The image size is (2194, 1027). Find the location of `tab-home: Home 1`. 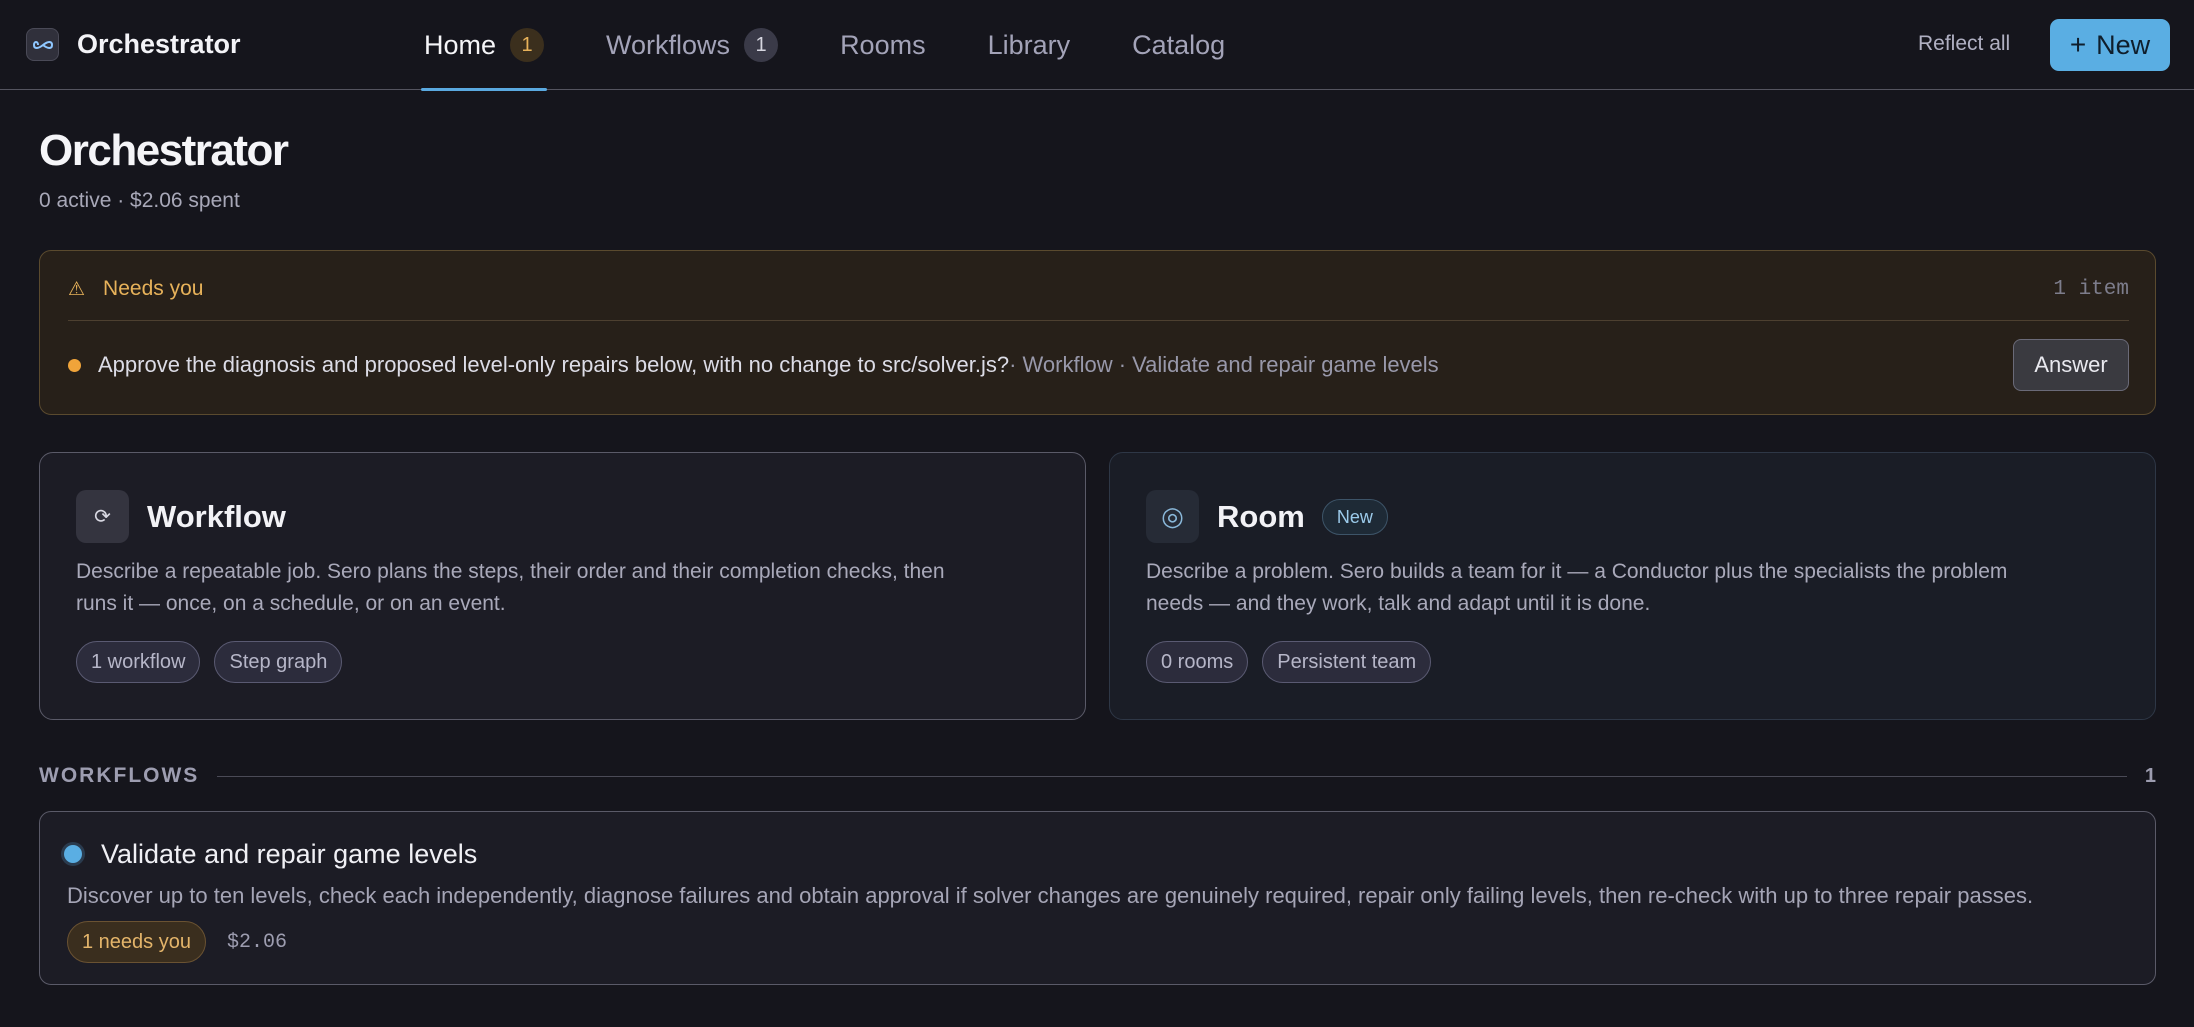

tab-home: Home 1 is located at coordinates (484, 45).